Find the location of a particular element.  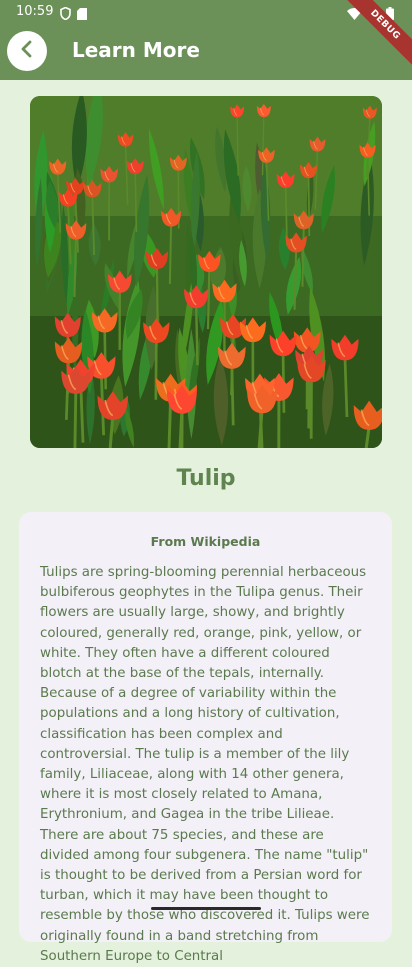

status-icons-left is located at coordinates (73, 14).